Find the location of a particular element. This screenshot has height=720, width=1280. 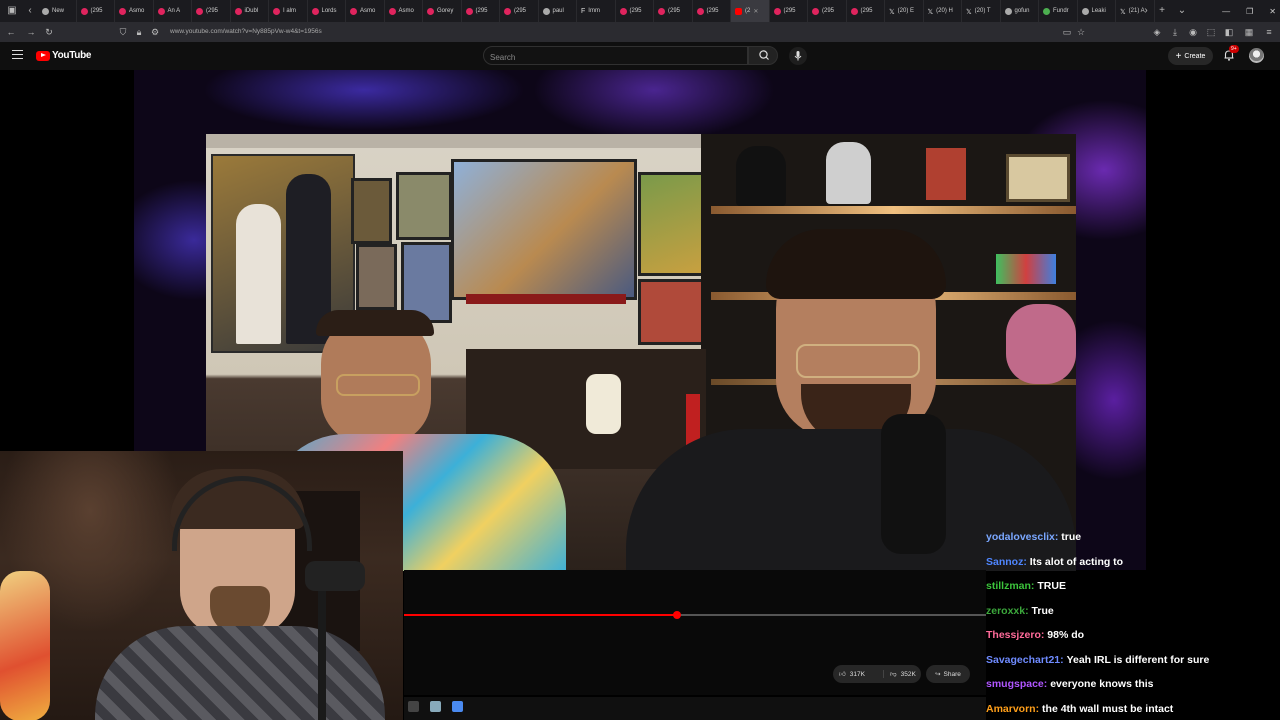

chat-username: zeroxxk: is located at coordinates (1007, 610).